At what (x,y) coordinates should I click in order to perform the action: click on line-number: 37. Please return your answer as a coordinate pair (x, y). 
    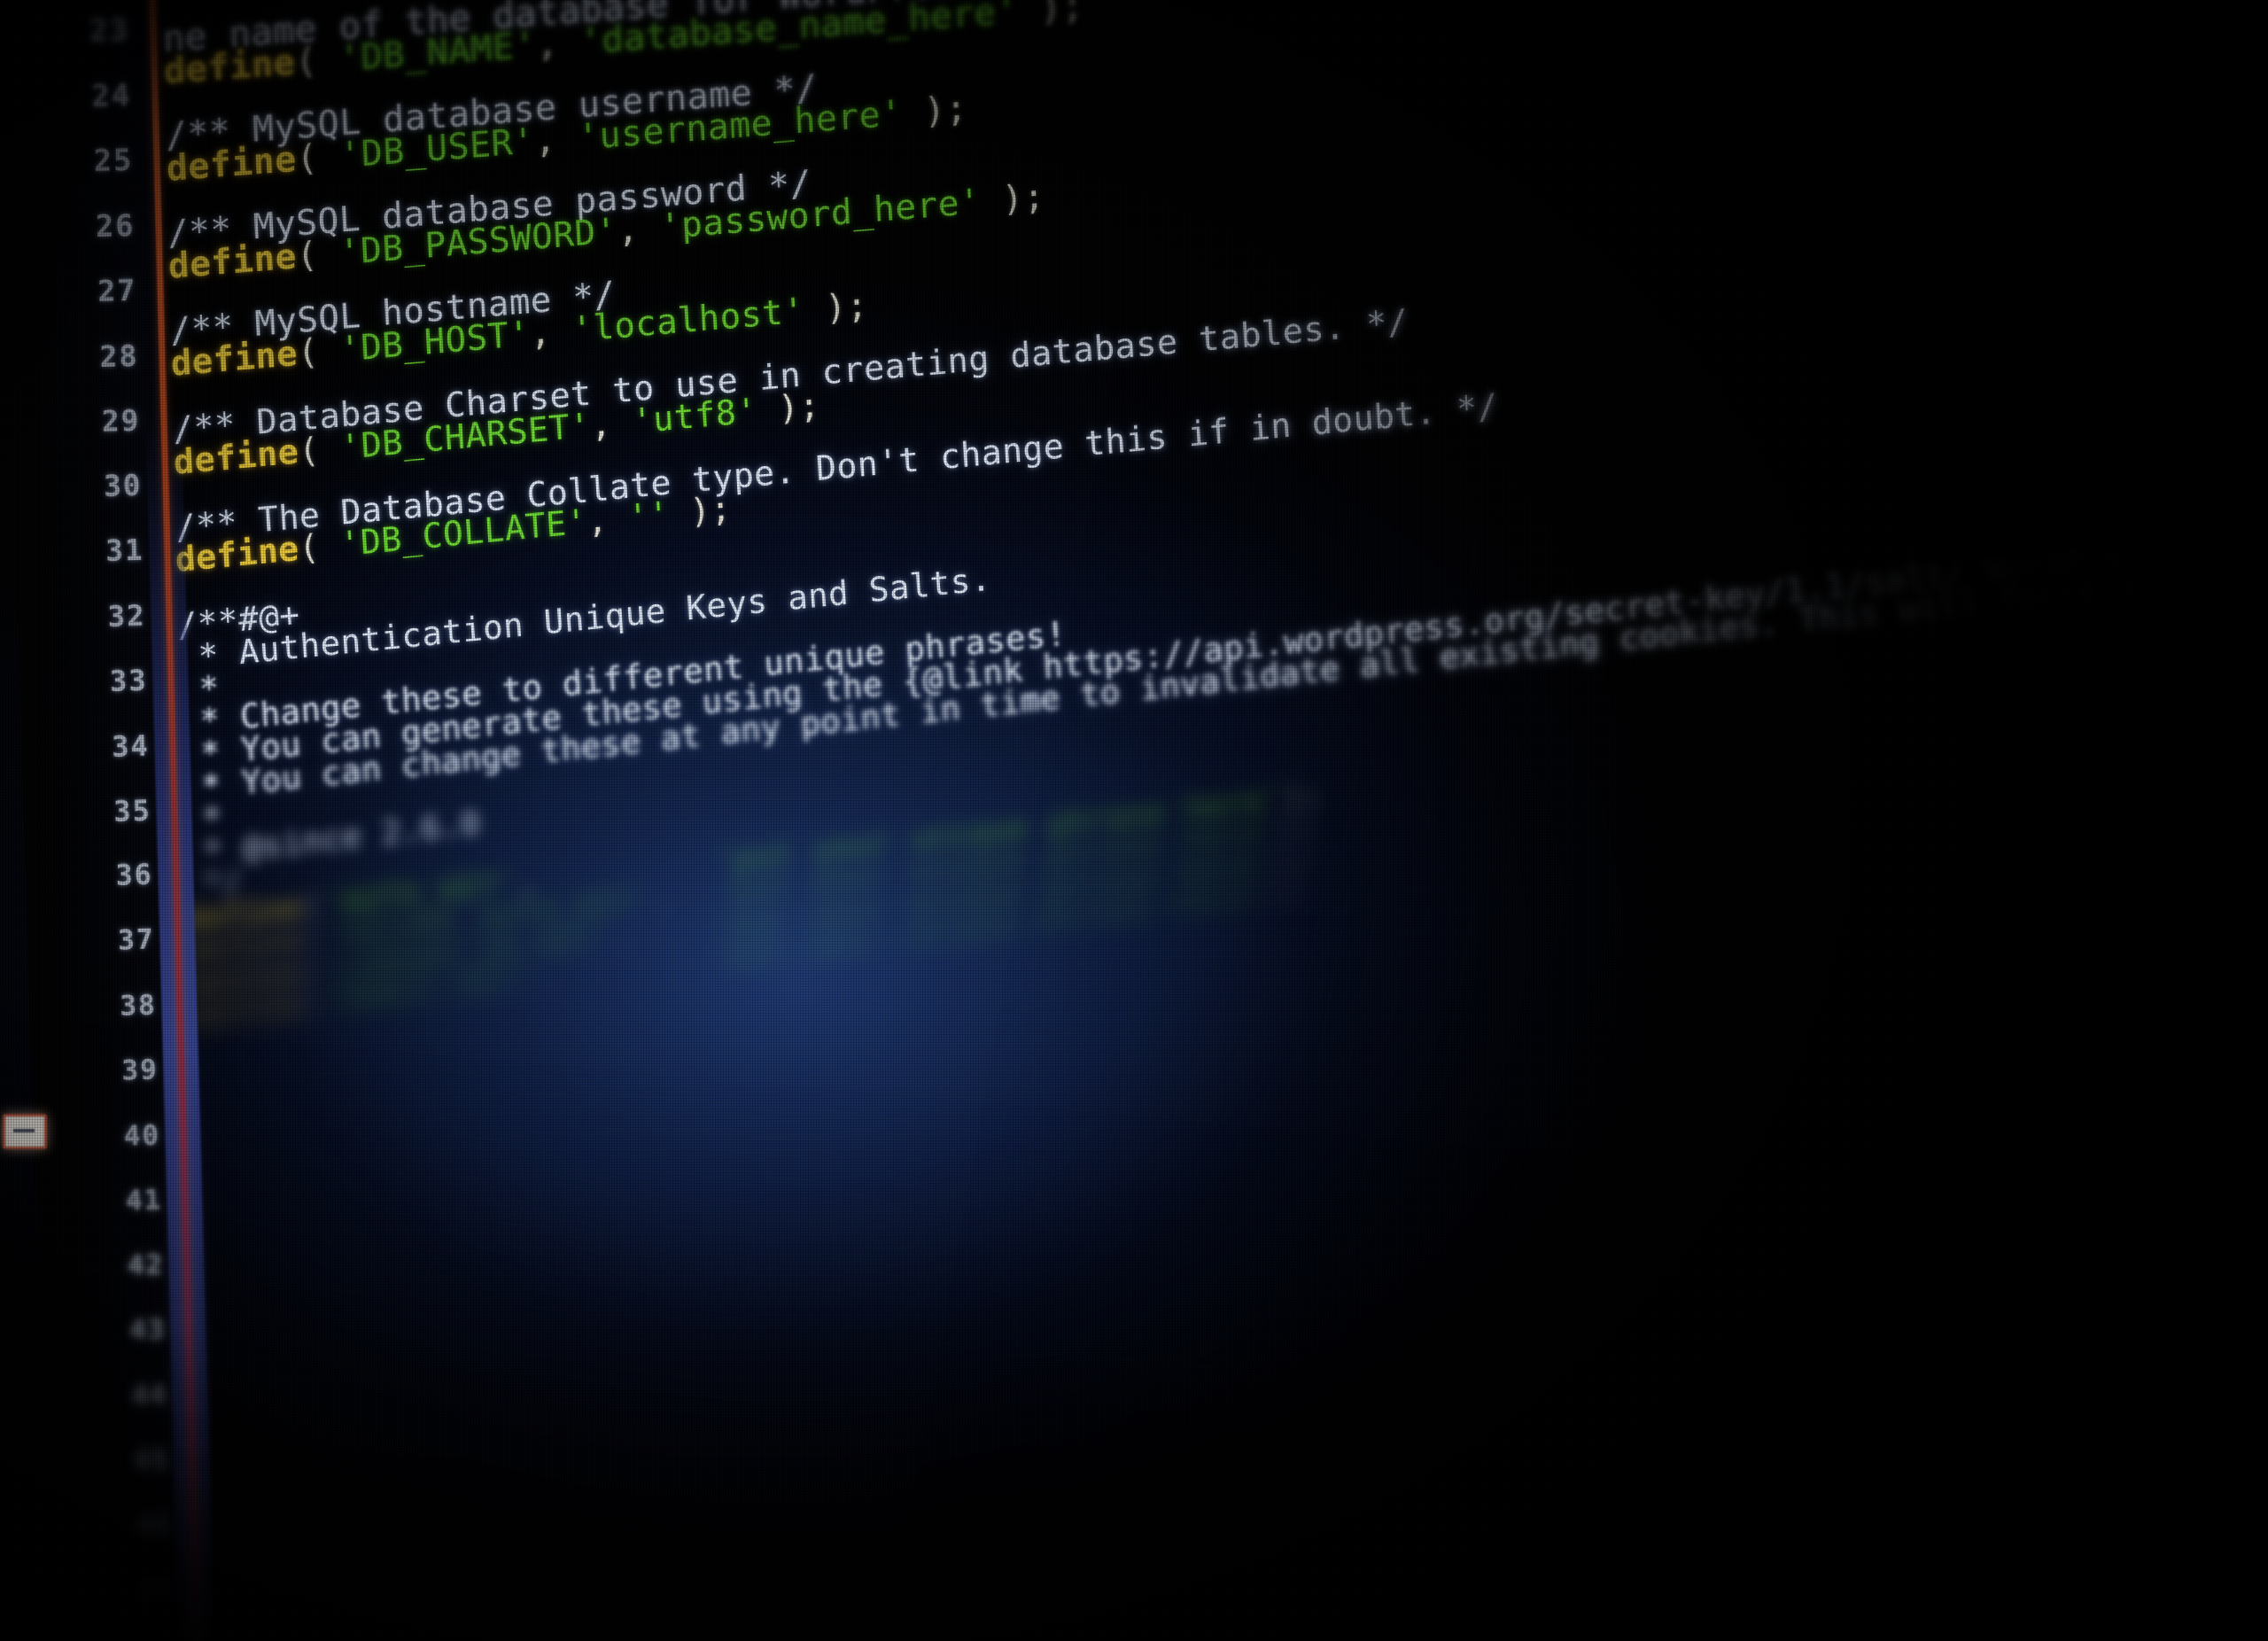
    Looking at the image, I should click on (136, 940).